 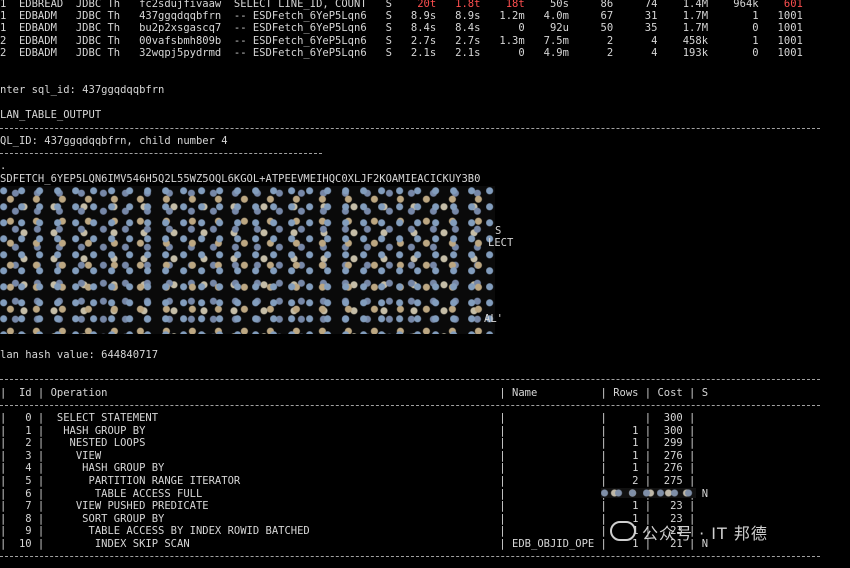 I want to click on plan-row: | 0 | SELECT STATEMENT | | | 300 |, so click(x=351, y=418).